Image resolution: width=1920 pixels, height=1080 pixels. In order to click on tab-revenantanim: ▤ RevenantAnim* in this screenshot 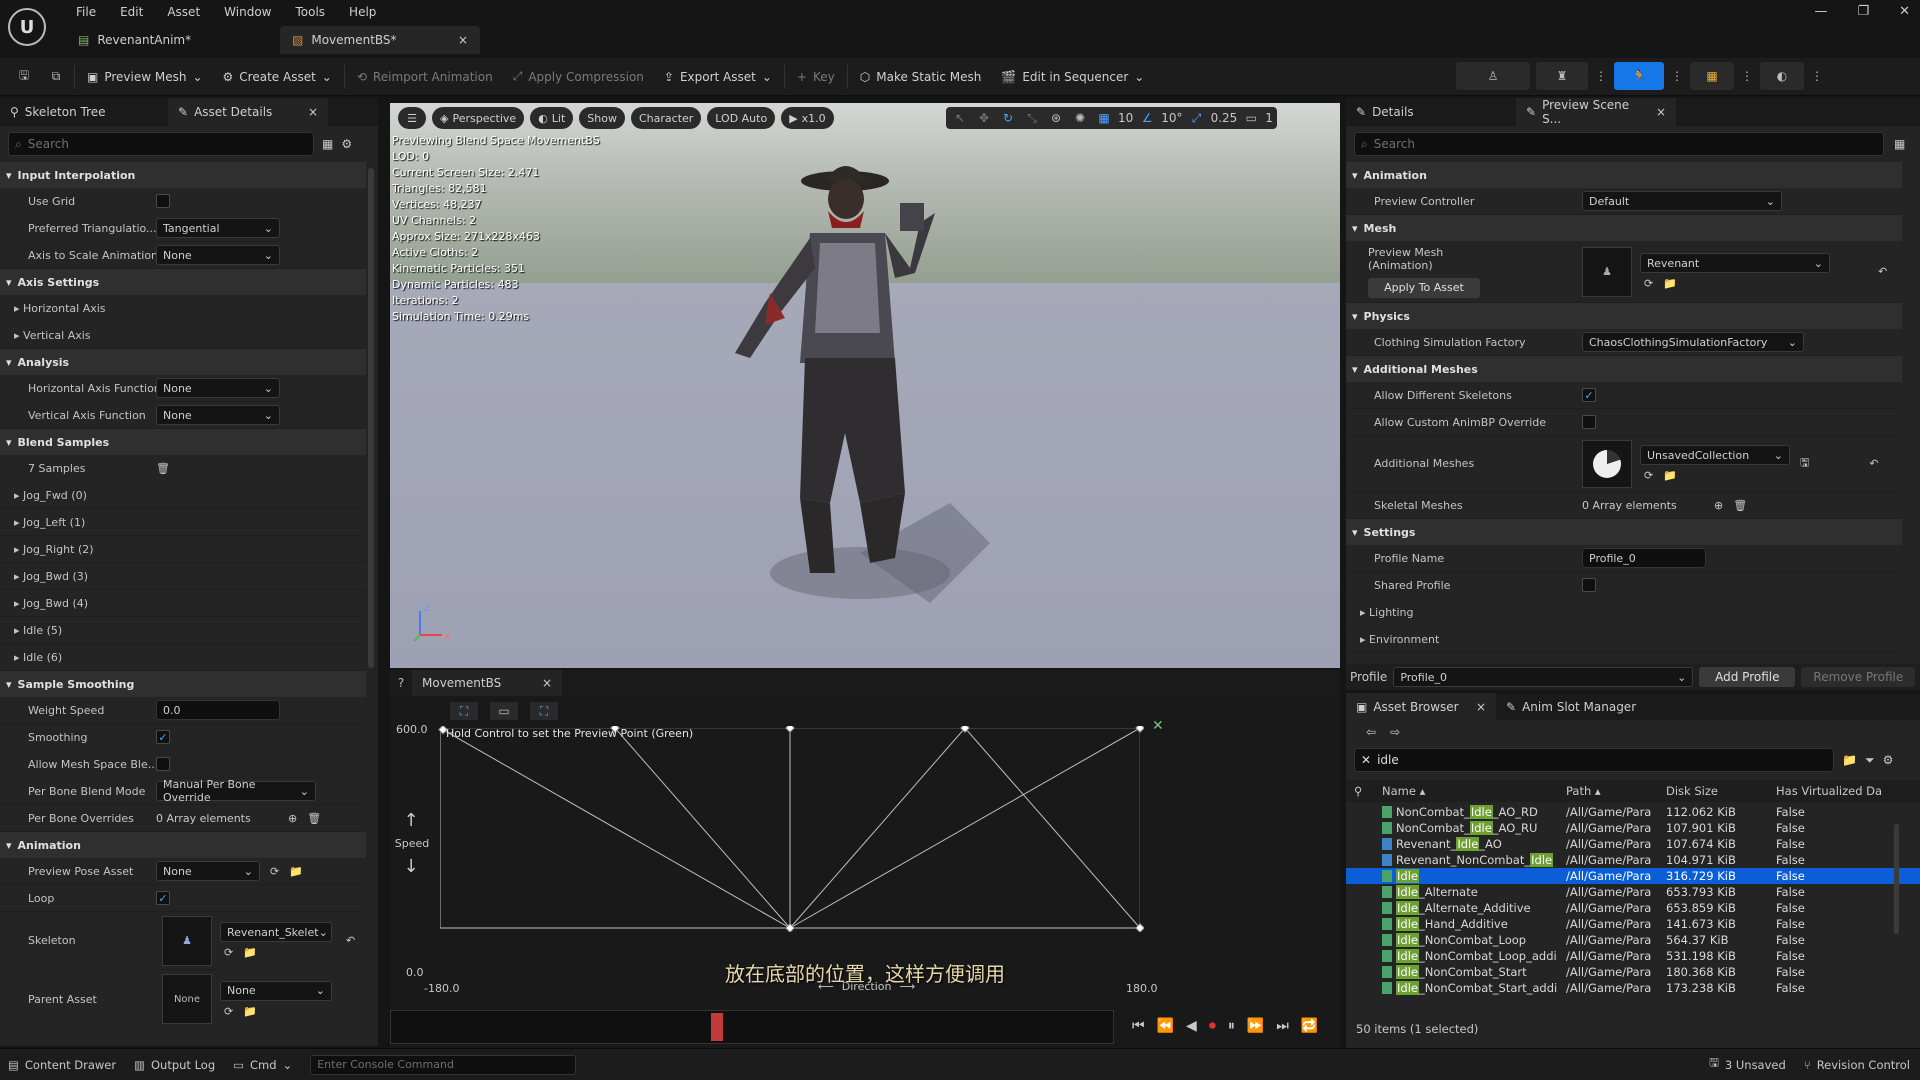, I will do `click(171, 40)`.